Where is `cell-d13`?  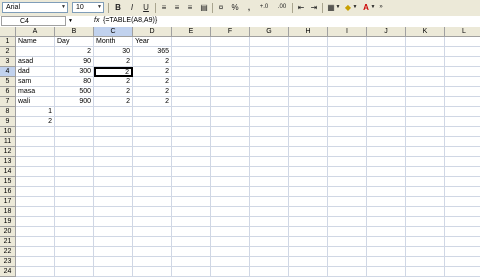
cell-d13 is located at coordinates (152, 162).